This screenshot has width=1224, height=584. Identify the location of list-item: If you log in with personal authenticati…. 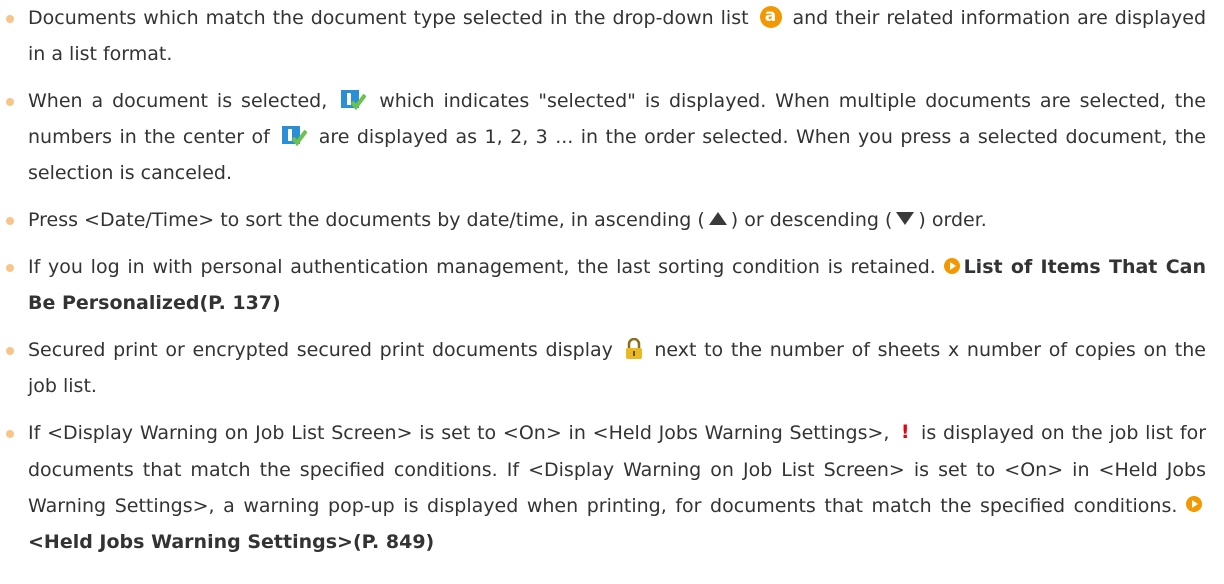
(603, 285).